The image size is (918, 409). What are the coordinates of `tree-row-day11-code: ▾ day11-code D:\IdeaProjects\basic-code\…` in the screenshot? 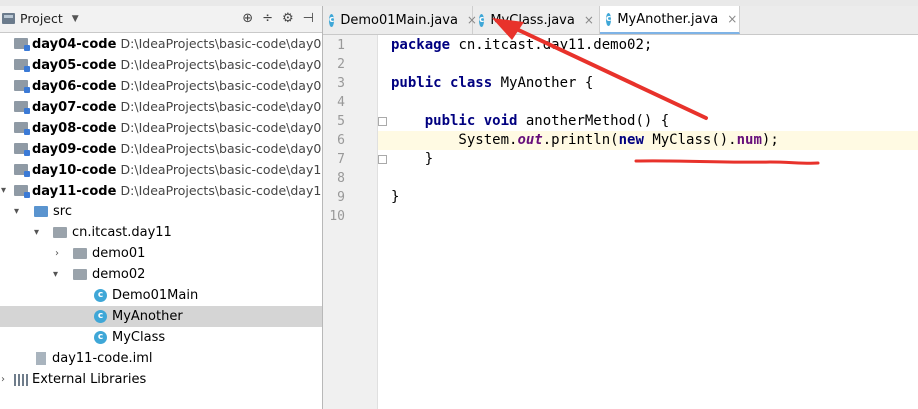 It's located at (161, 190).